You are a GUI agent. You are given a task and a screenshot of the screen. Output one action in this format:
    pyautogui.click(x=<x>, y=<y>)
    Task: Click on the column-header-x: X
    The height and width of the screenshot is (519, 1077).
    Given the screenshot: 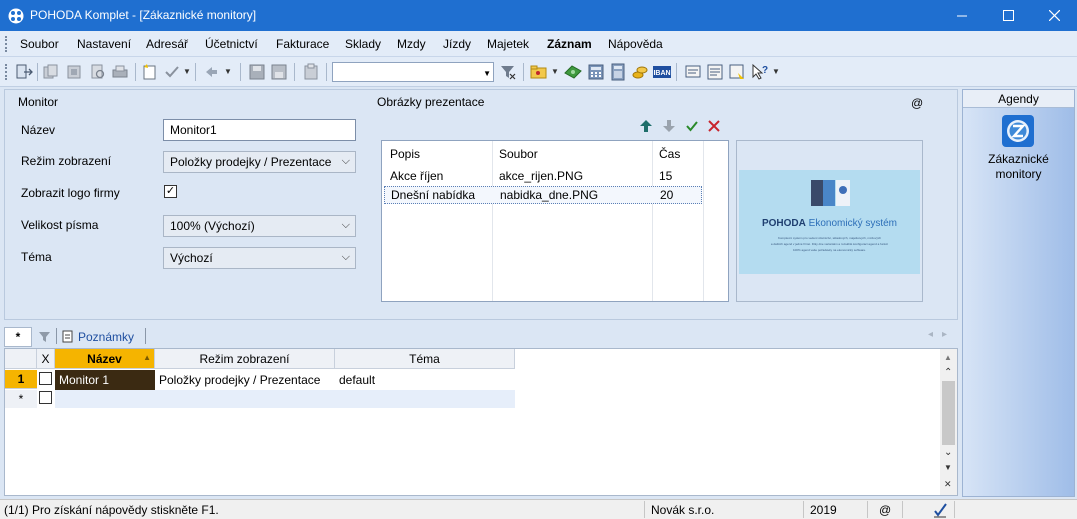 What is the action you would take?
    pyautogui.click(x=46, y=359)
    